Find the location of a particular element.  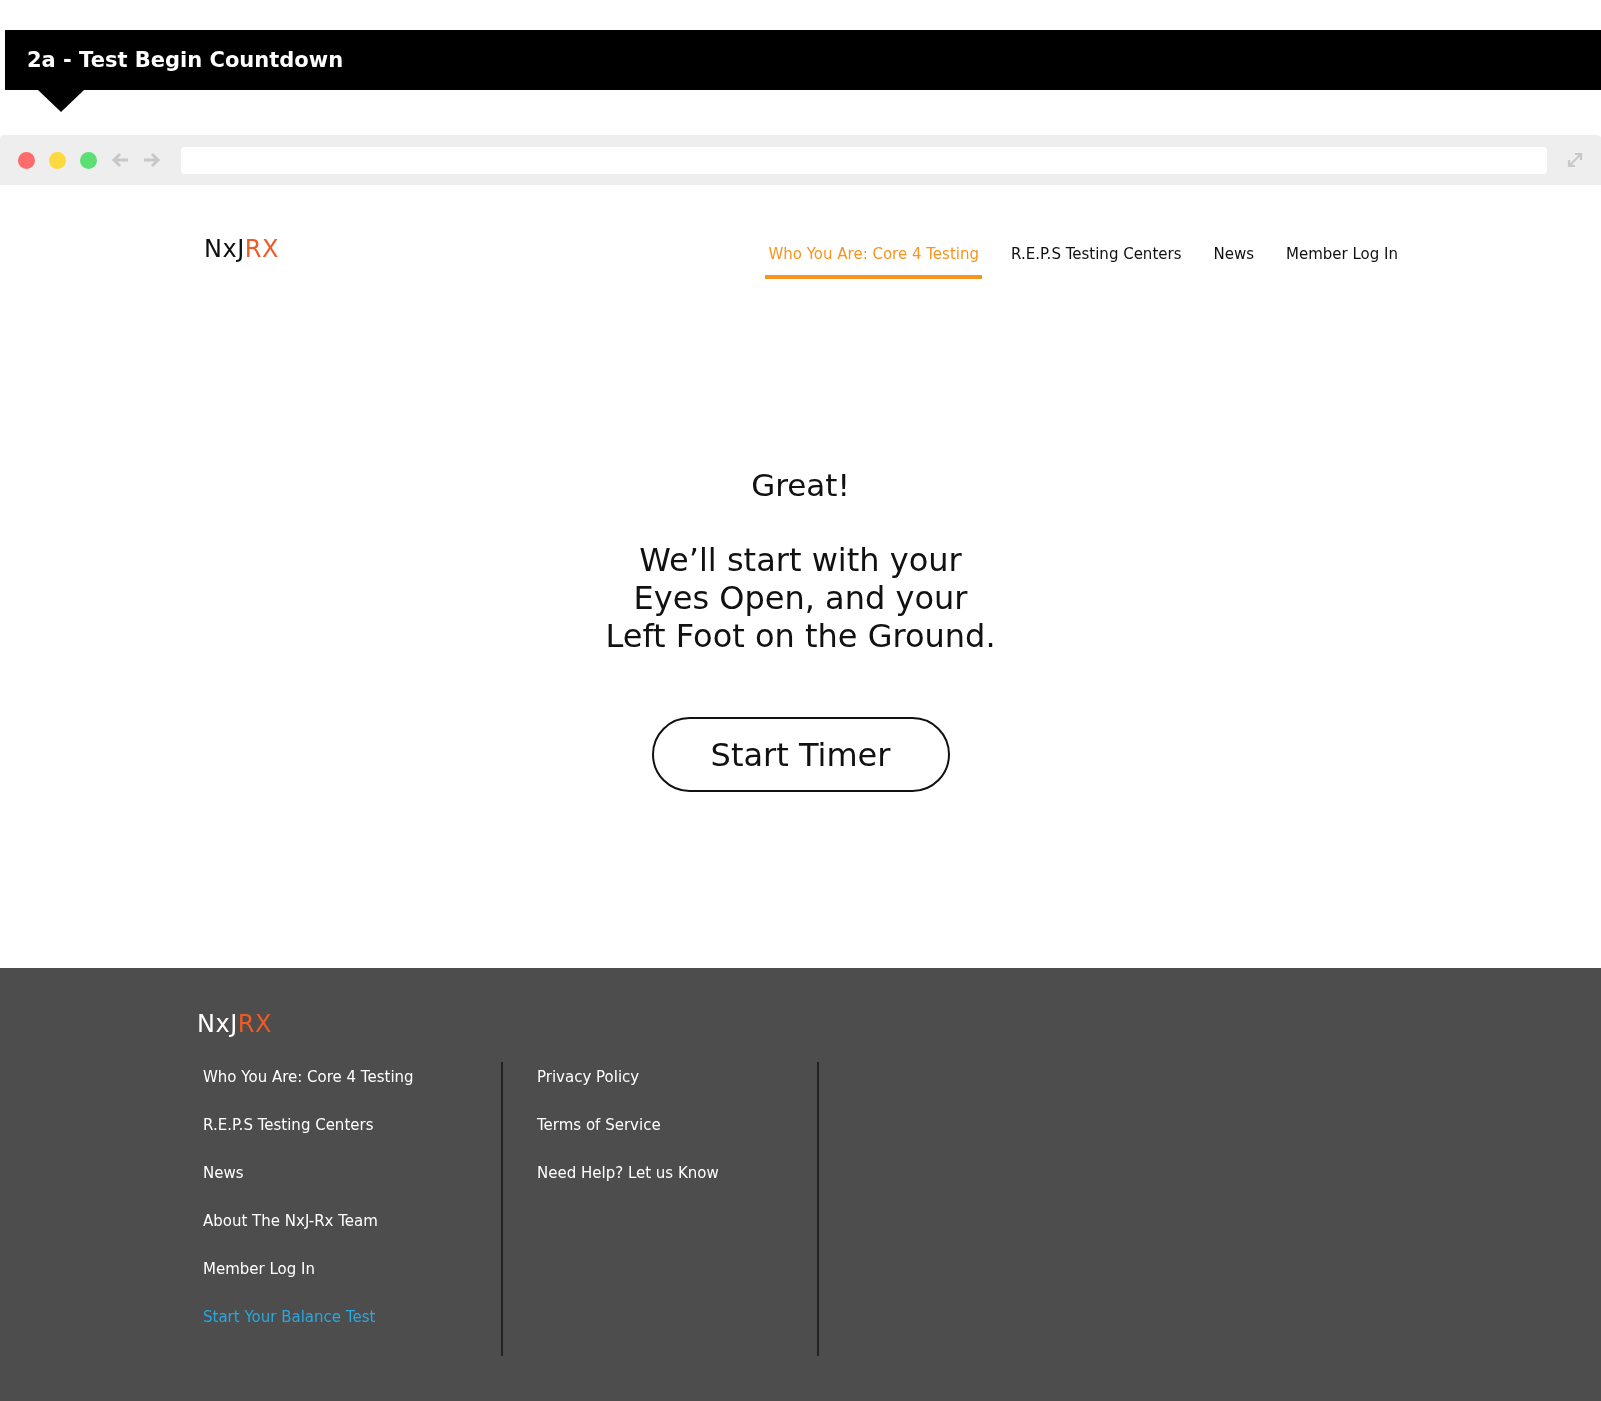

instruction-text: We’ll start with your Eyes Open, and your Left Foot on the Ground. is located at coordinates (800, 598).